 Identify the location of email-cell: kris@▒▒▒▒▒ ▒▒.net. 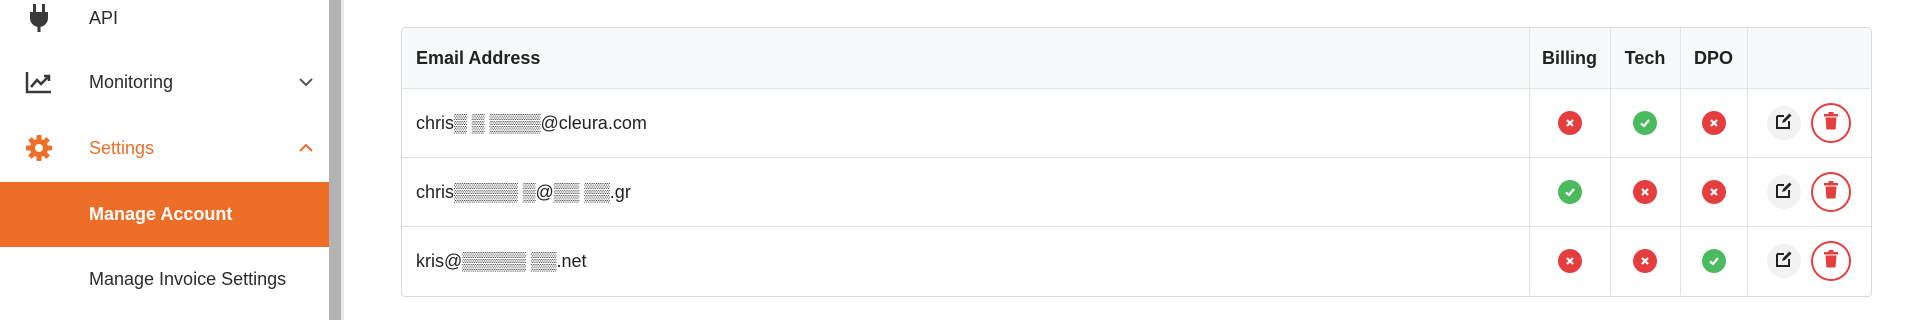
(966, 260).